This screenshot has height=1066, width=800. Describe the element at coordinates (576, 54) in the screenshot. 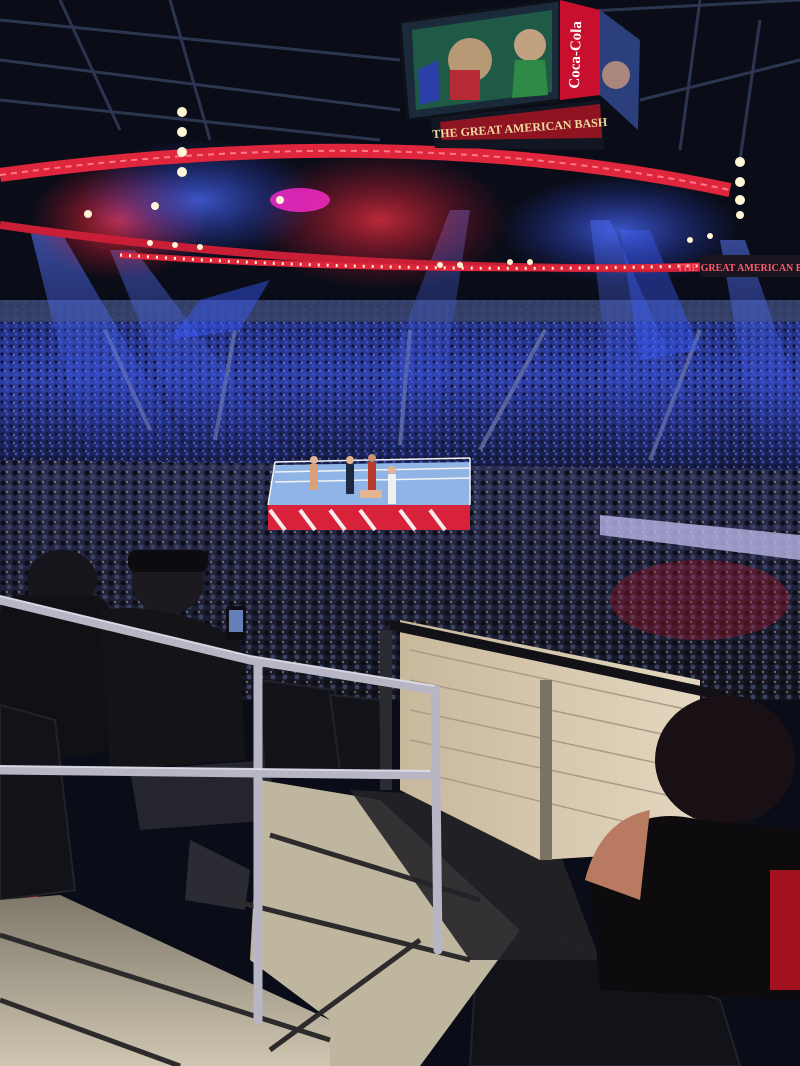

I see `coca-cola-logo: Coca-Cola` at that location.